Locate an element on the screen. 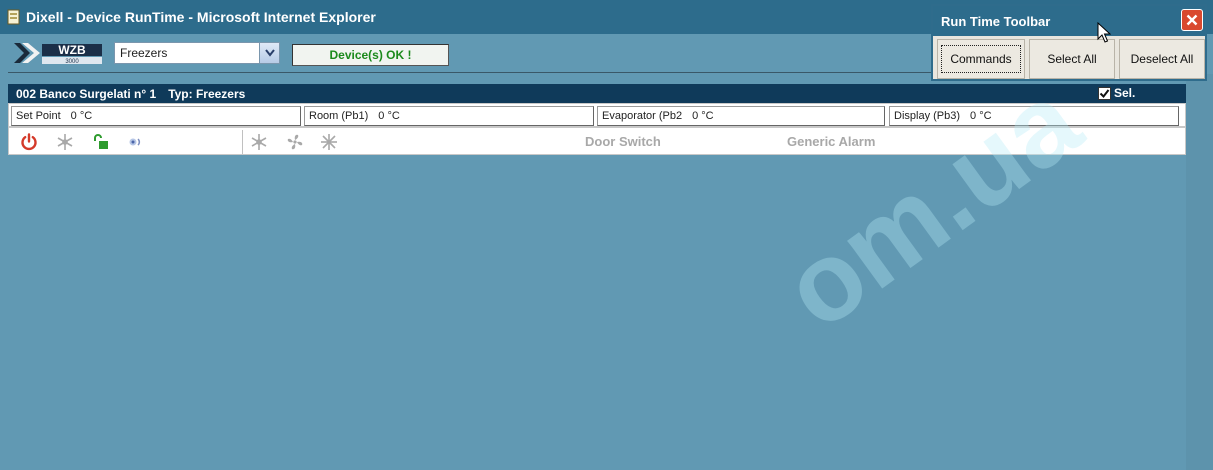  device-name: 002 Banco Surgelati n° 1 is located at coordinates (86, 93).